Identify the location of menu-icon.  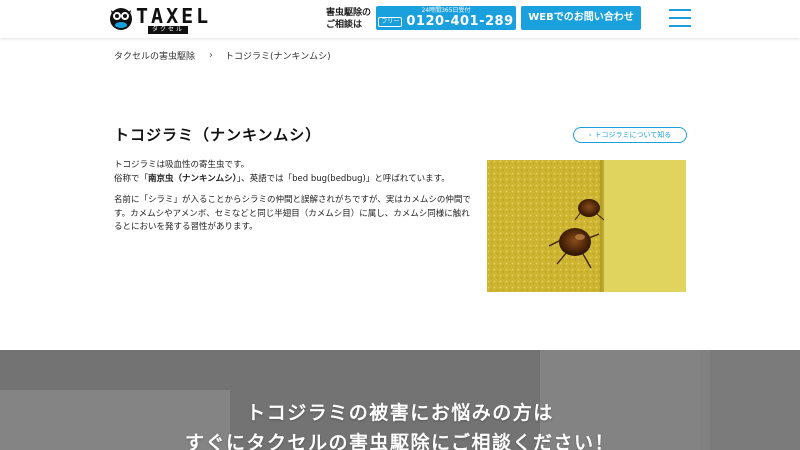
(680, 18).